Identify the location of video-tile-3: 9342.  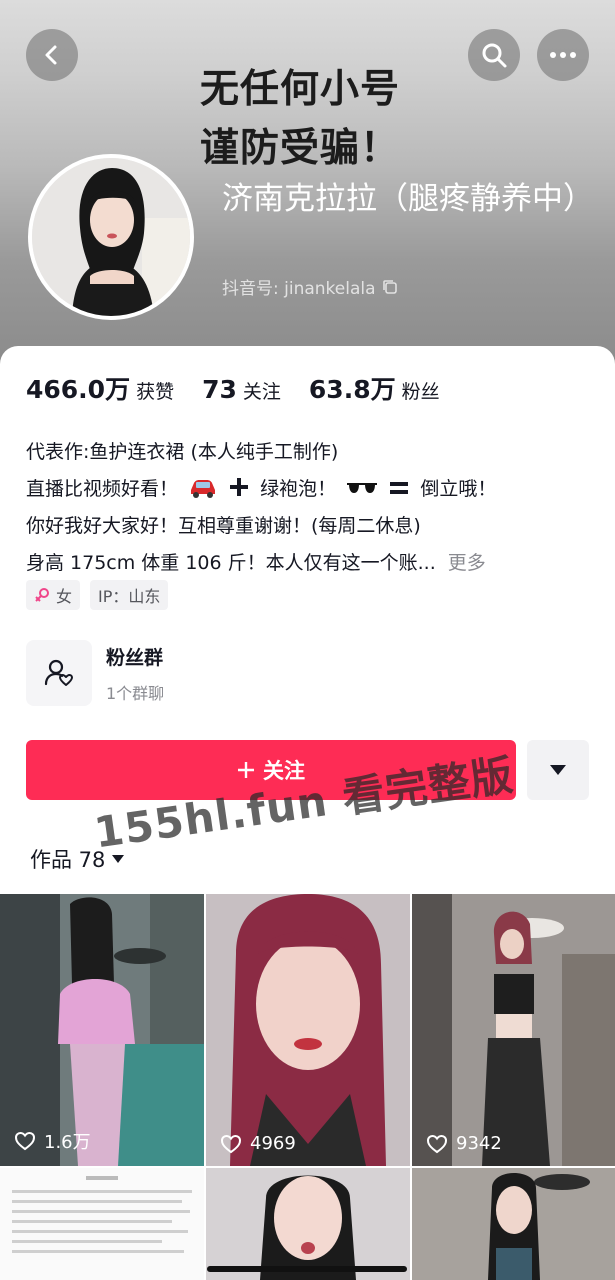
(513, 1030).